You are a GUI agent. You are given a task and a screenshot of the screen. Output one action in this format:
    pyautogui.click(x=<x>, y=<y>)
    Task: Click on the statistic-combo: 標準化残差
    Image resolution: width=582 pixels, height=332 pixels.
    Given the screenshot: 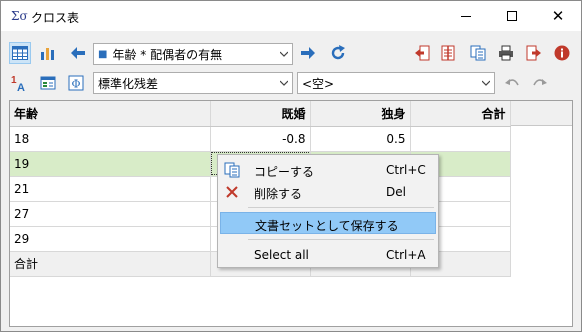 What is the action you would take?
    pyautogui.click(x=193, y=83)
    